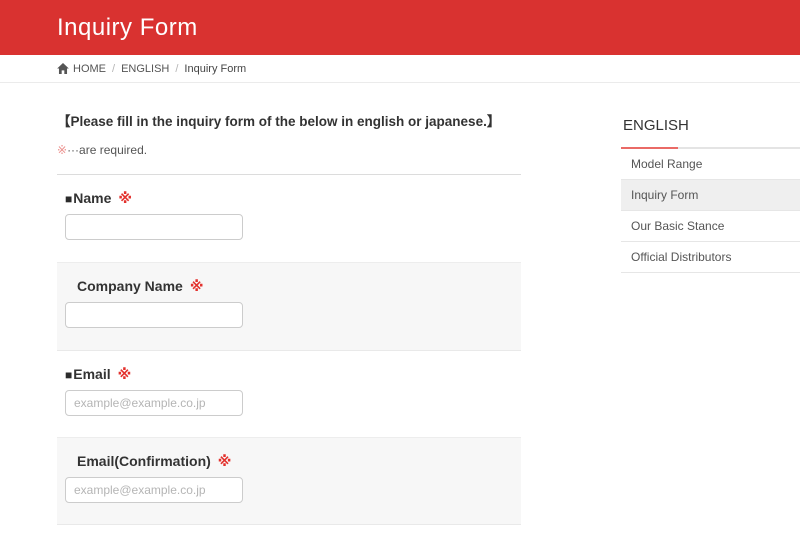  Describe the element at coordinates (678, 226) in the screenshot. I see `sidebar-item-label: Our Basic Stance` at that location.